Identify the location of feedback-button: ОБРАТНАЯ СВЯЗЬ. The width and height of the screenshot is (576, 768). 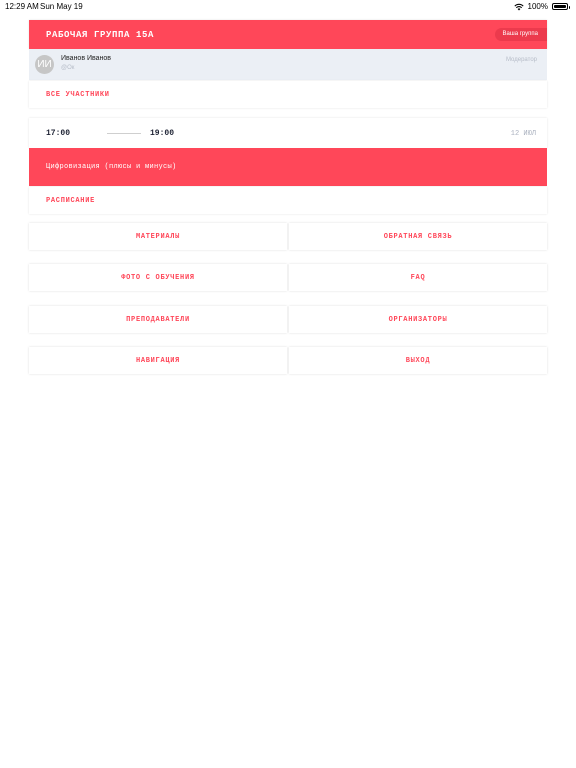
(418, 236).